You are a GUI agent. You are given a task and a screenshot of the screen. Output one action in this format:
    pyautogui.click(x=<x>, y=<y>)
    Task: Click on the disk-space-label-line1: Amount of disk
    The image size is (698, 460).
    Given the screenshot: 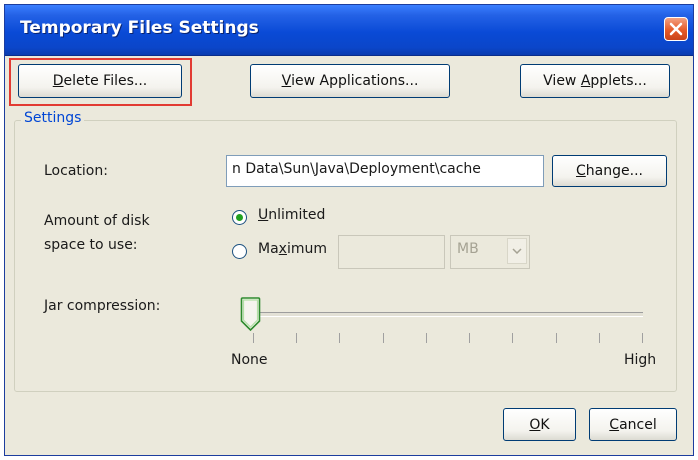 What is the action you would take?
    pyautogui.click(x=97, y=221)
    